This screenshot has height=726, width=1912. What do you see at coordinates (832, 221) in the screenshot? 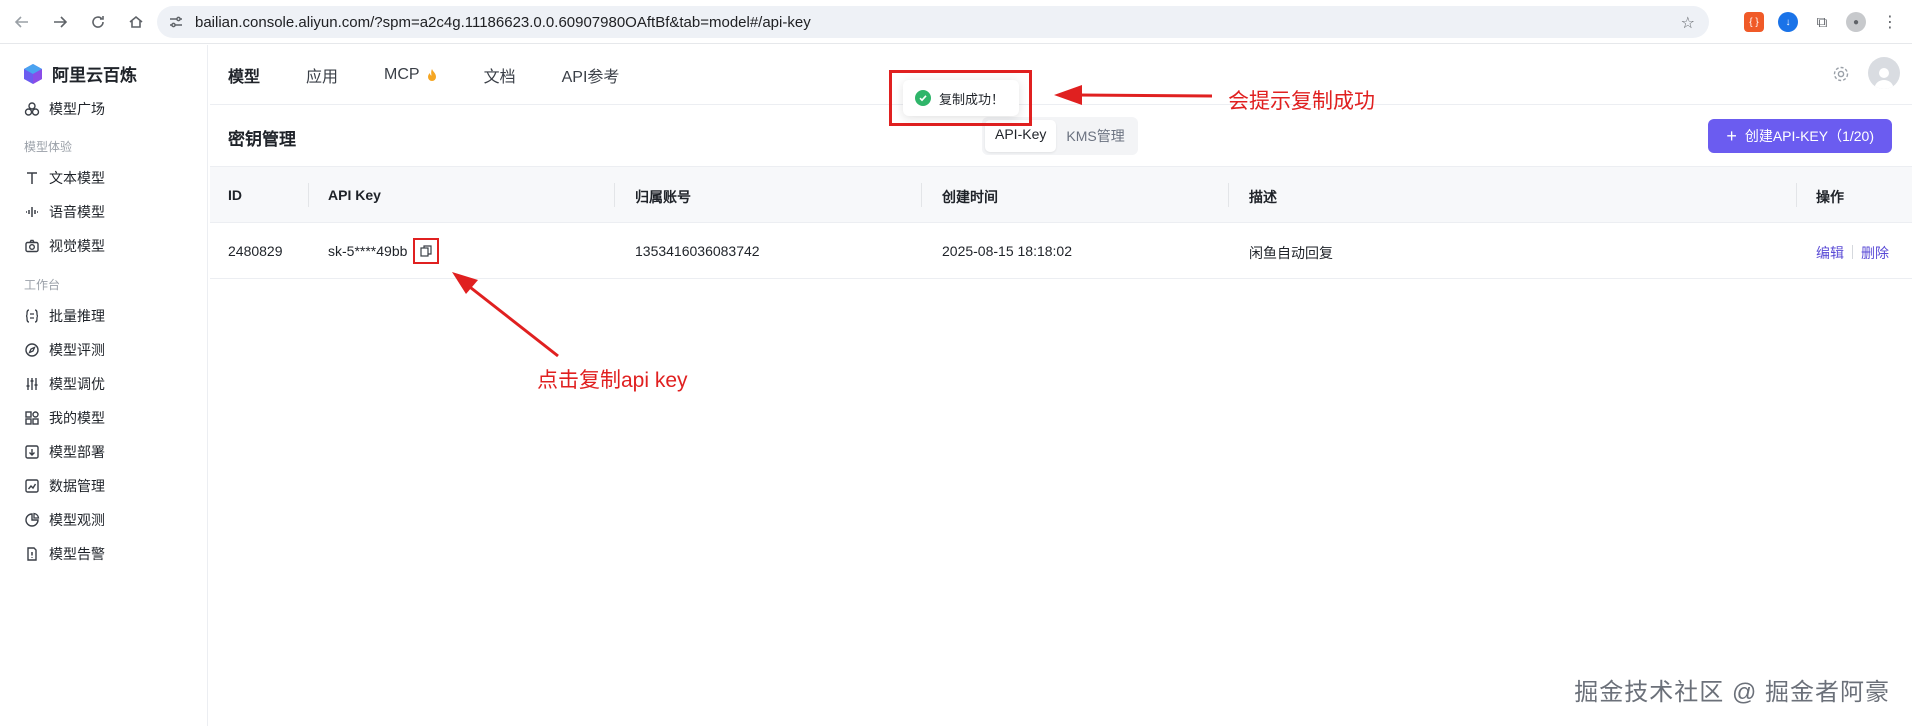
I see `annotation-arrows` at bounding box center [832, 221].